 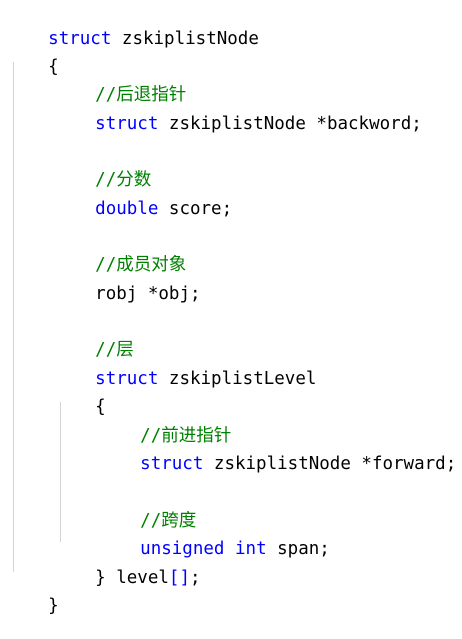 I want to click on keyword-double: double, so click(x=127, y=209).